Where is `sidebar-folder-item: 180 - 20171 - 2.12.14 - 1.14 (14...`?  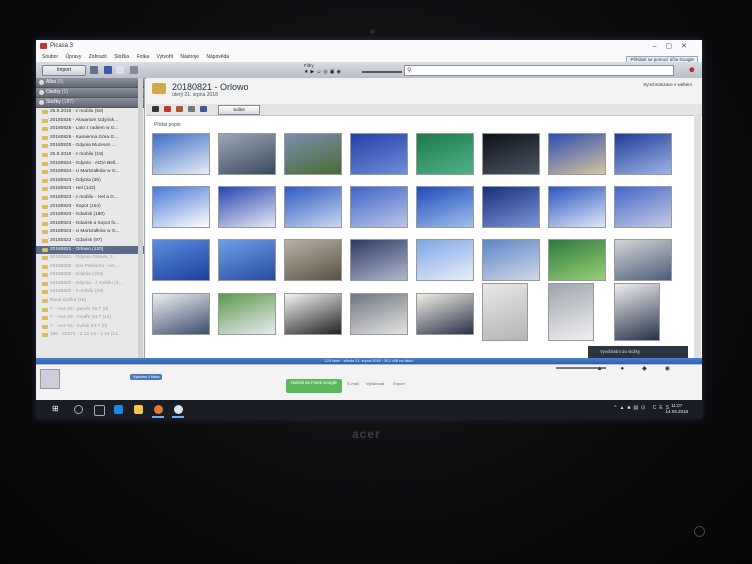
sidebar-folder-item: 180 - 20171 - 2.12.14 - 1.14 (14... is located at coordinates (90, 335).